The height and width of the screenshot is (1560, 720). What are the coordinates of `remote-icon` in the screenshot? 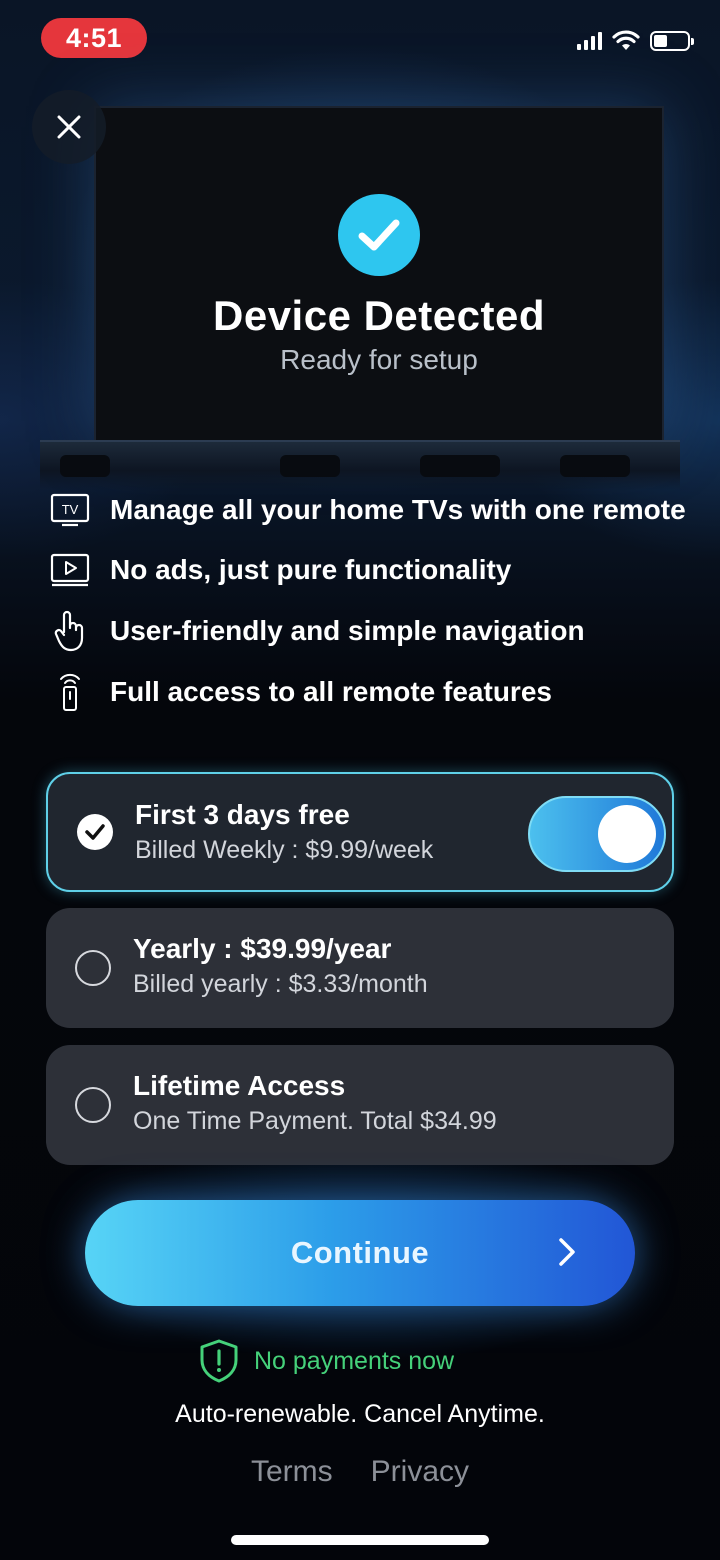 It's located at (70, 692).